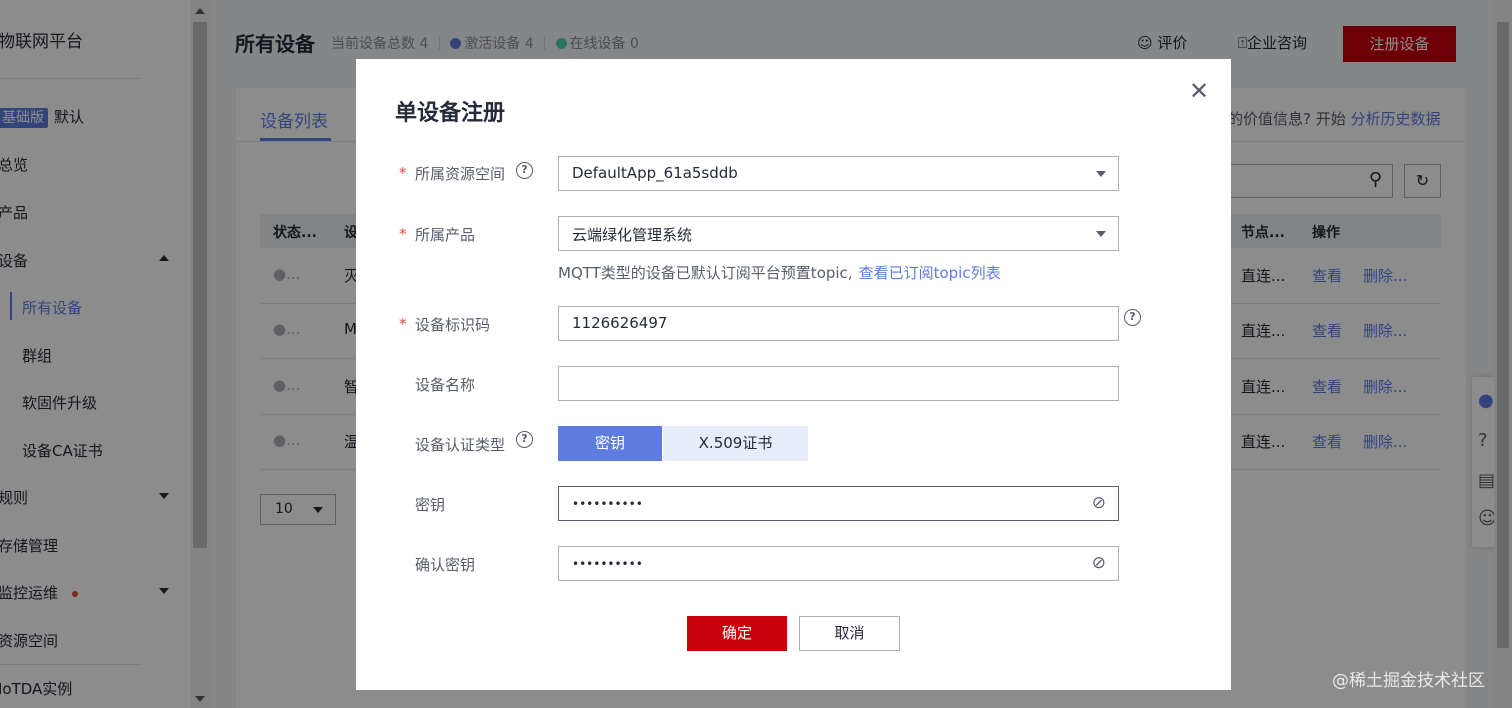 The height and width of the screenshot is (708, 1512). I want to click on auth-type-label: 设备认证类型, so click(460, 445).